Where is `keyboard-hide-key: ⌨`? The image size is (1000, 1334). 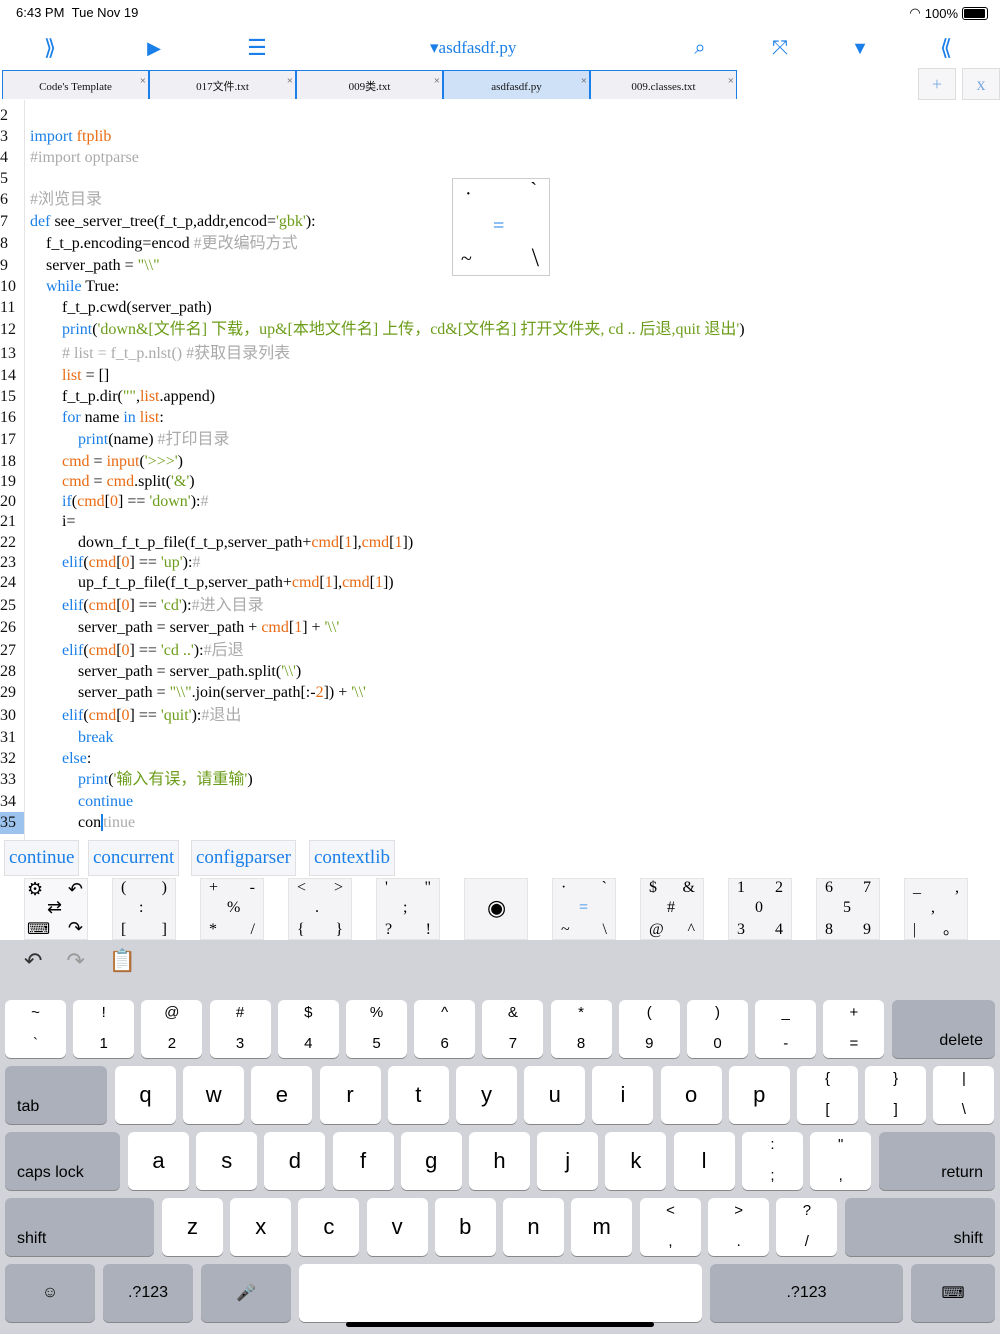 keyboard-hide-key: ⌨ is located at coordinates (953, 1293).